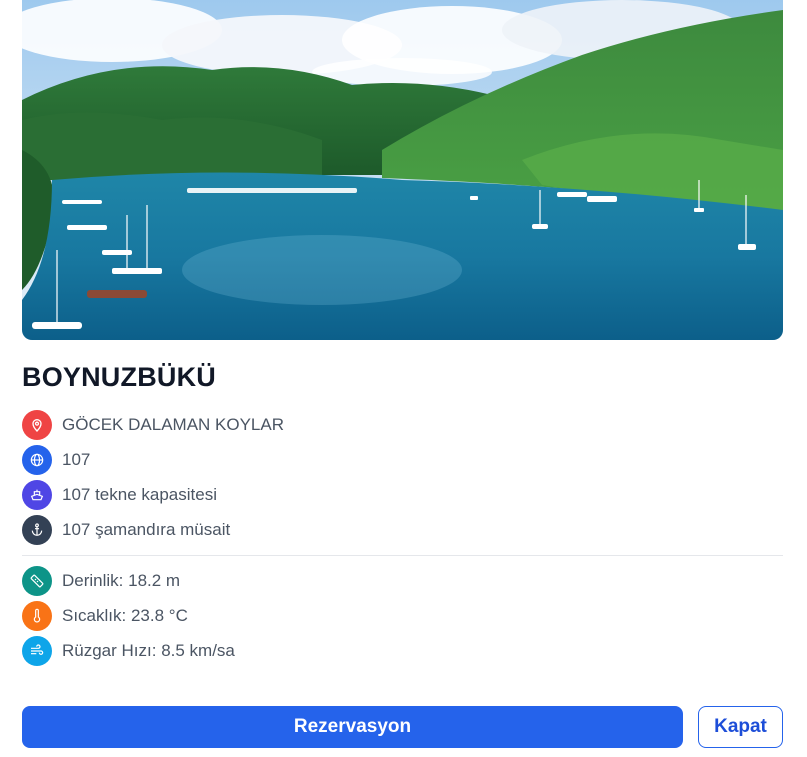  What do you see at coordinates (37, 581) in the screenshot?
I see `ruler-icon` at bounding box center [37, 581].